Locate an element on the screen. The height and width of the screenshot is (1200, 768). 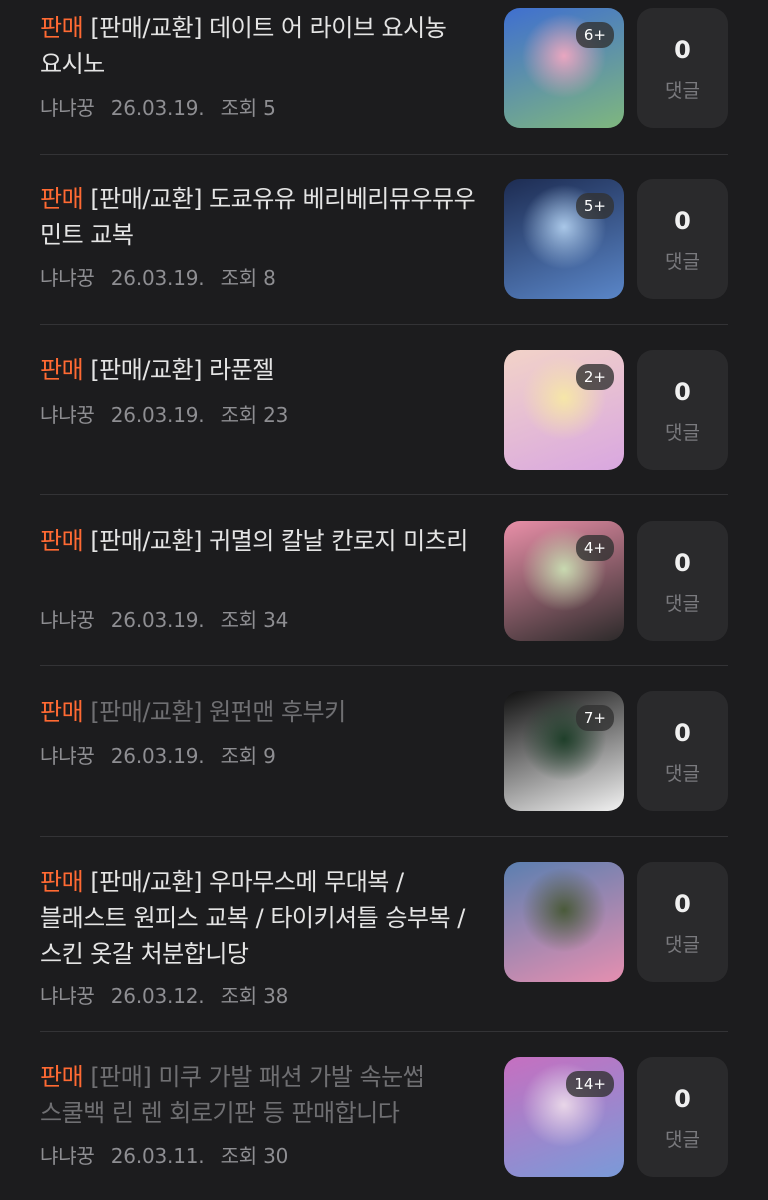
image-count-badge: 4+ is located at coordinates (594, 548).